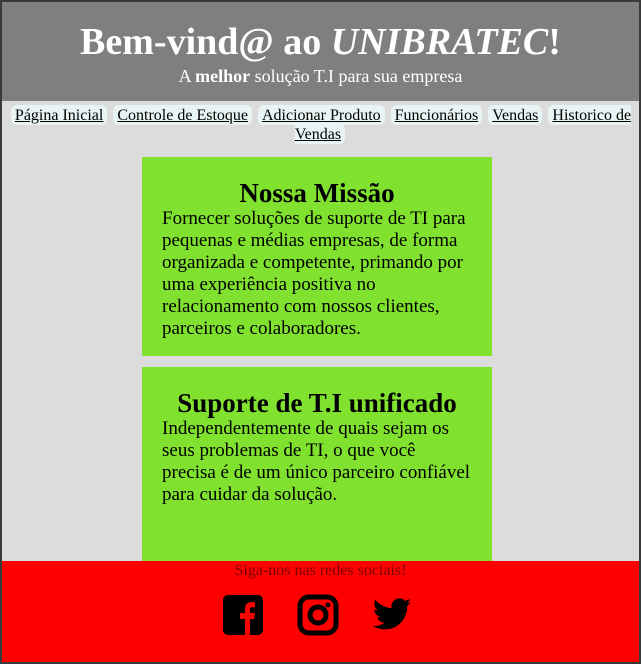  Describe the element at coordinates (439, 42) in the screenshot. I see `title-brand: UNIBRATEC` at that location.